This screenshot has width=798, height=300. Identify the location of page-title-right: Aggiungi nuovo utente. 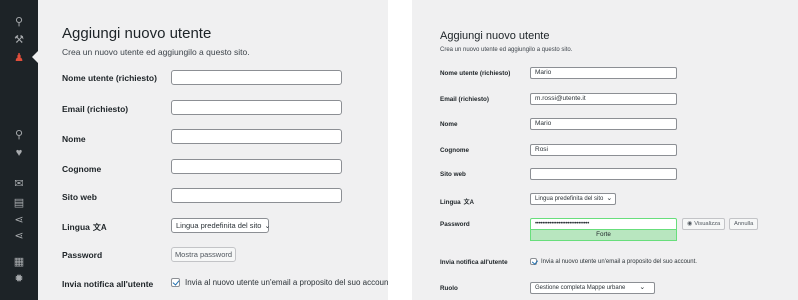
(495, 36).